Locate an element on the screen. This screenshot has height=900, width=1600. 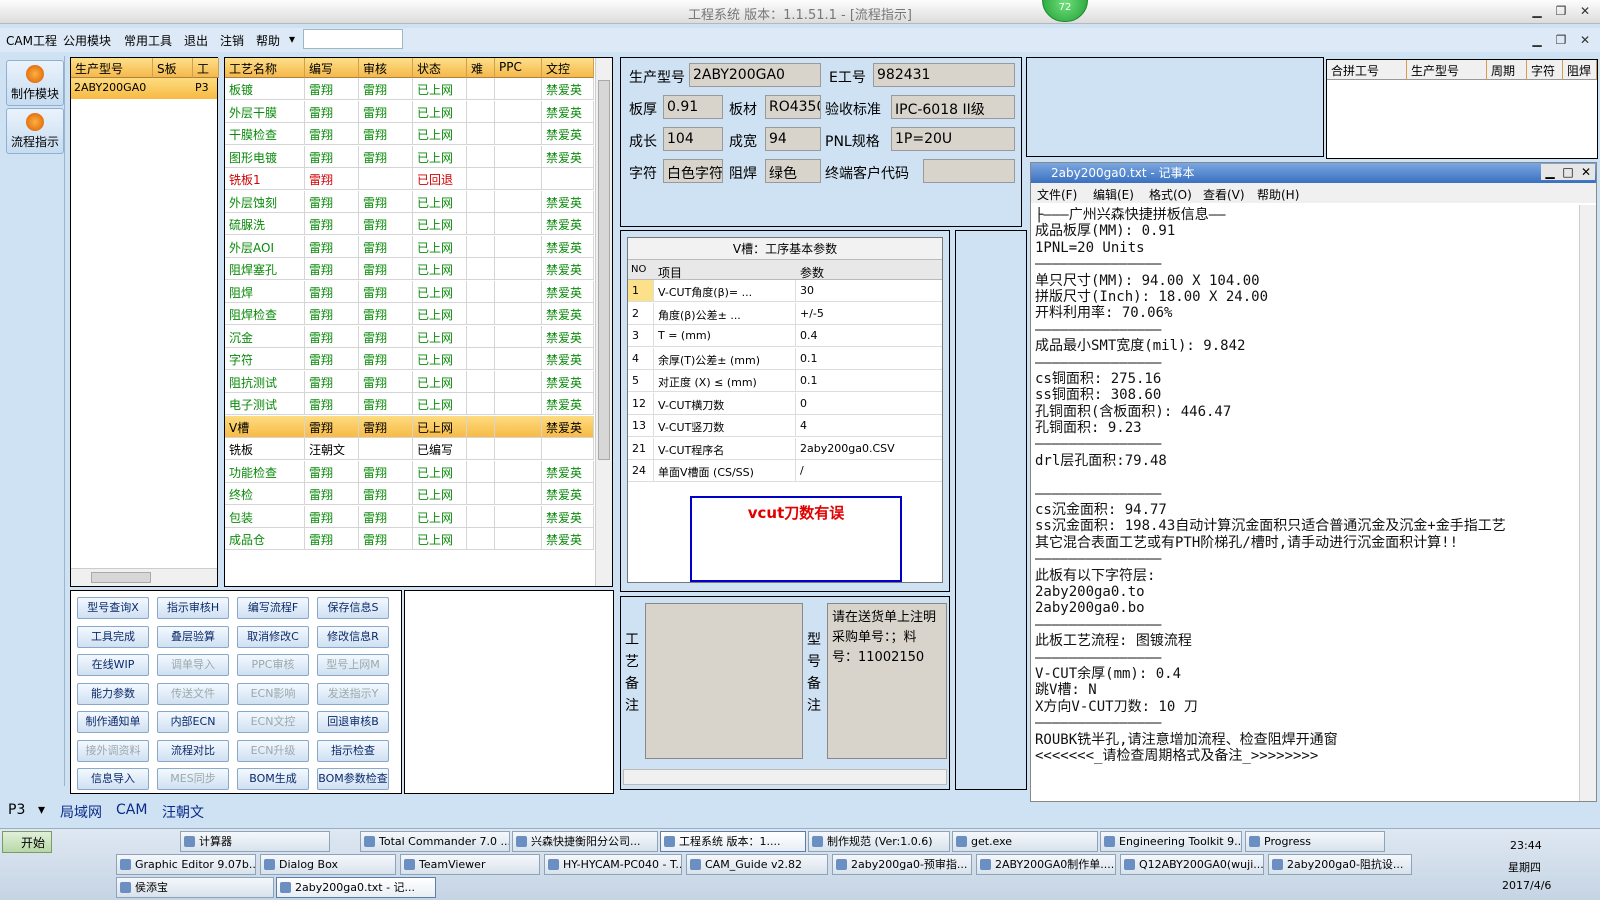
taskbar-item: CAM_Guide v2.82 is located at coordinates (757, 864).